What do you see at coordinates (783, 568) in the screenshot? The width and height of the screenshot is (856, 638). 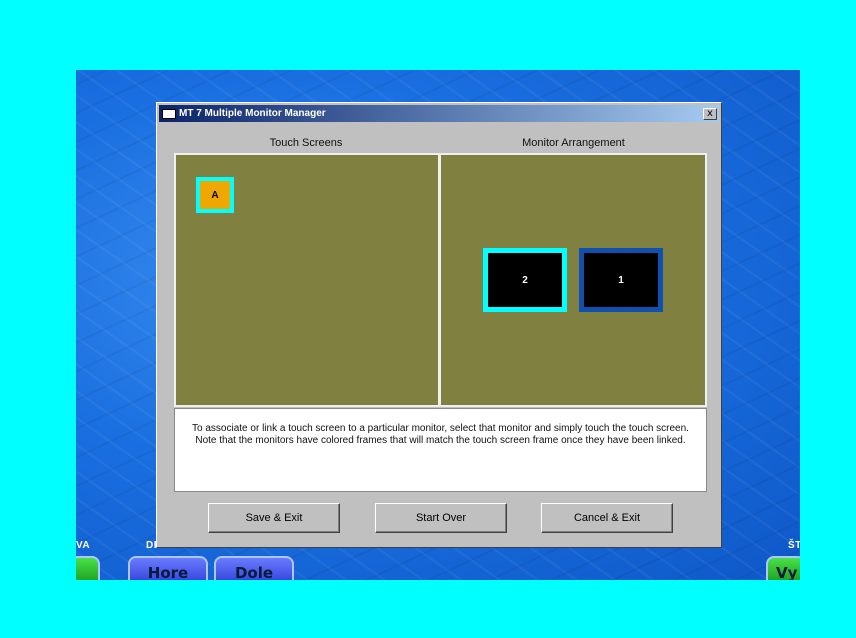 I see `taskbar-button-vy: Vy` at bounding box center [783, 568].